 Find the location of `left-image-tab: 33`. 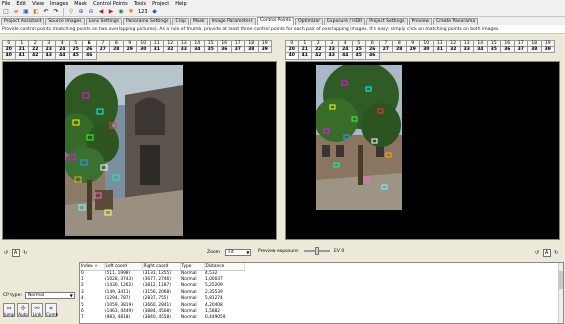

left-image-tab: 33 is located at coordinates (184, 49).